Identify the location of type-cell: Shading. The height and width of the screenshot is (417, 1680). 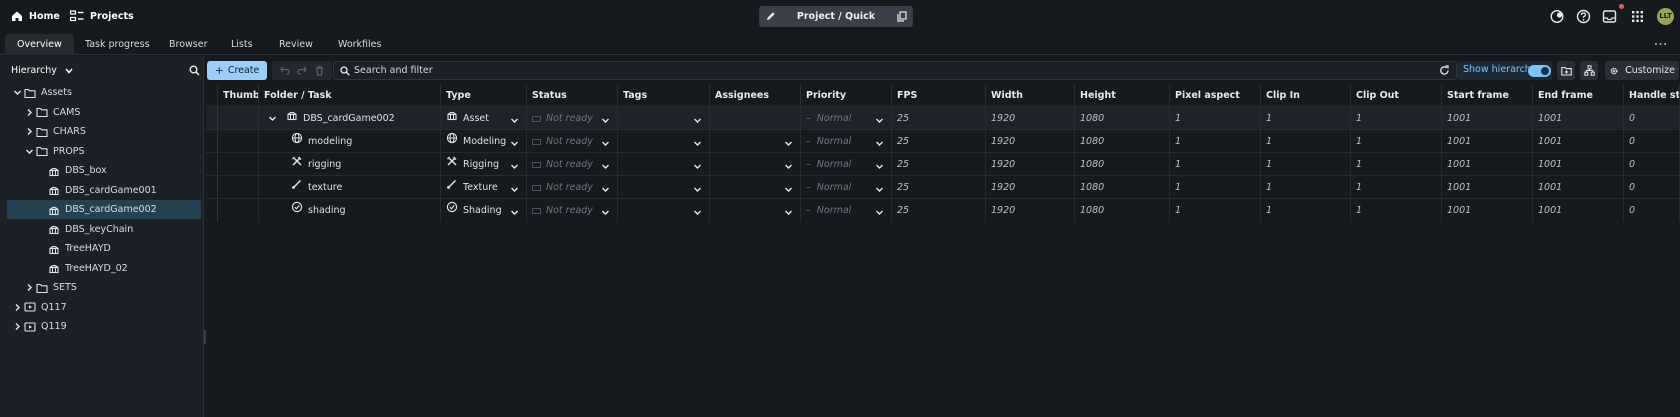
(484, 210).